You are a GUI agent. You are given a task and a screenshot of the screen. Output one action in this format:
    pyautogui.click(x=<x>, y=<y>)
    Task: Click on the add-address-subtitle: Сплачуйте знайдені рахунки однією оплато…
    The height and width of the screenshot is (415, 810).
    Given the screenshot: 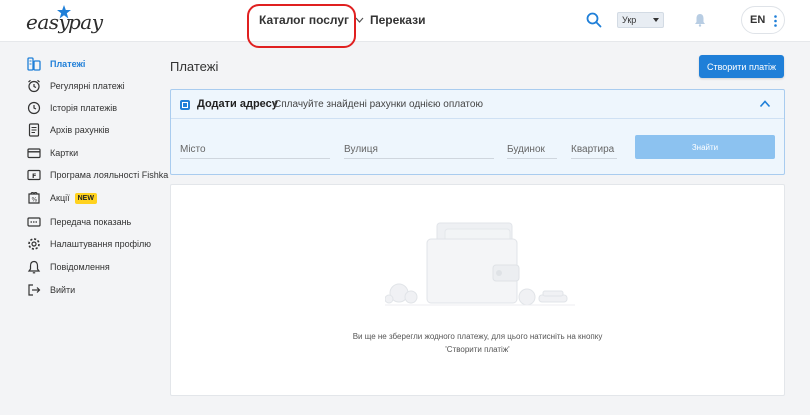 What is the action you would take?
    pyautogui.click(x=378, y=104)
    